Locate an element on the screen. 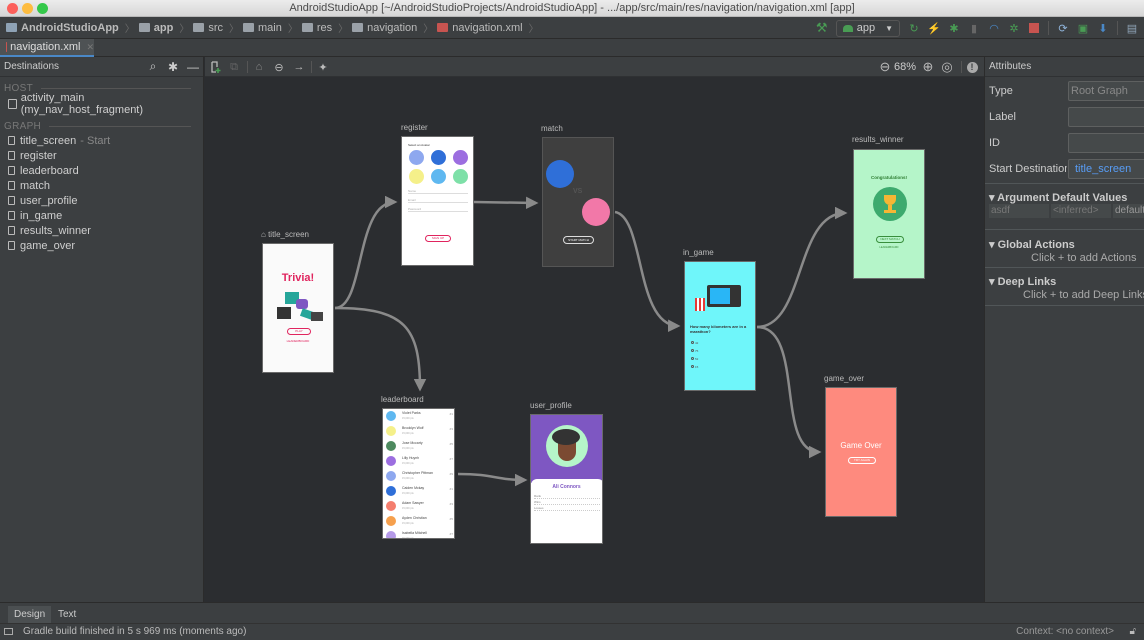 The image size is (1144, 640). leaderboard-link: LEADERBOARD is located at coordinates (889, 247).